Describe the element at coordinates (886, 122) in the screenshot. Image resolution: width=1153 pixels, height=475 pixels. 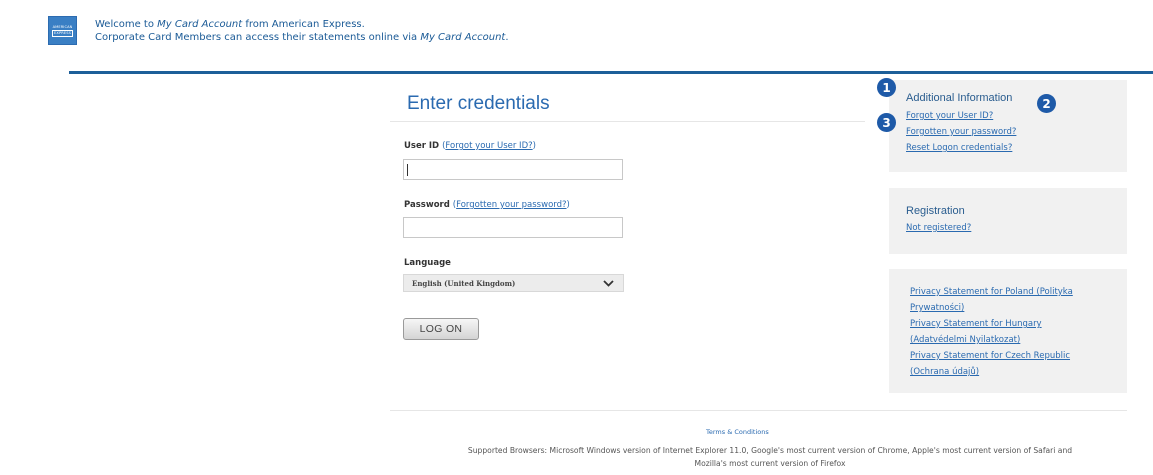
I see `annotation-badge-3: 3` at that location.